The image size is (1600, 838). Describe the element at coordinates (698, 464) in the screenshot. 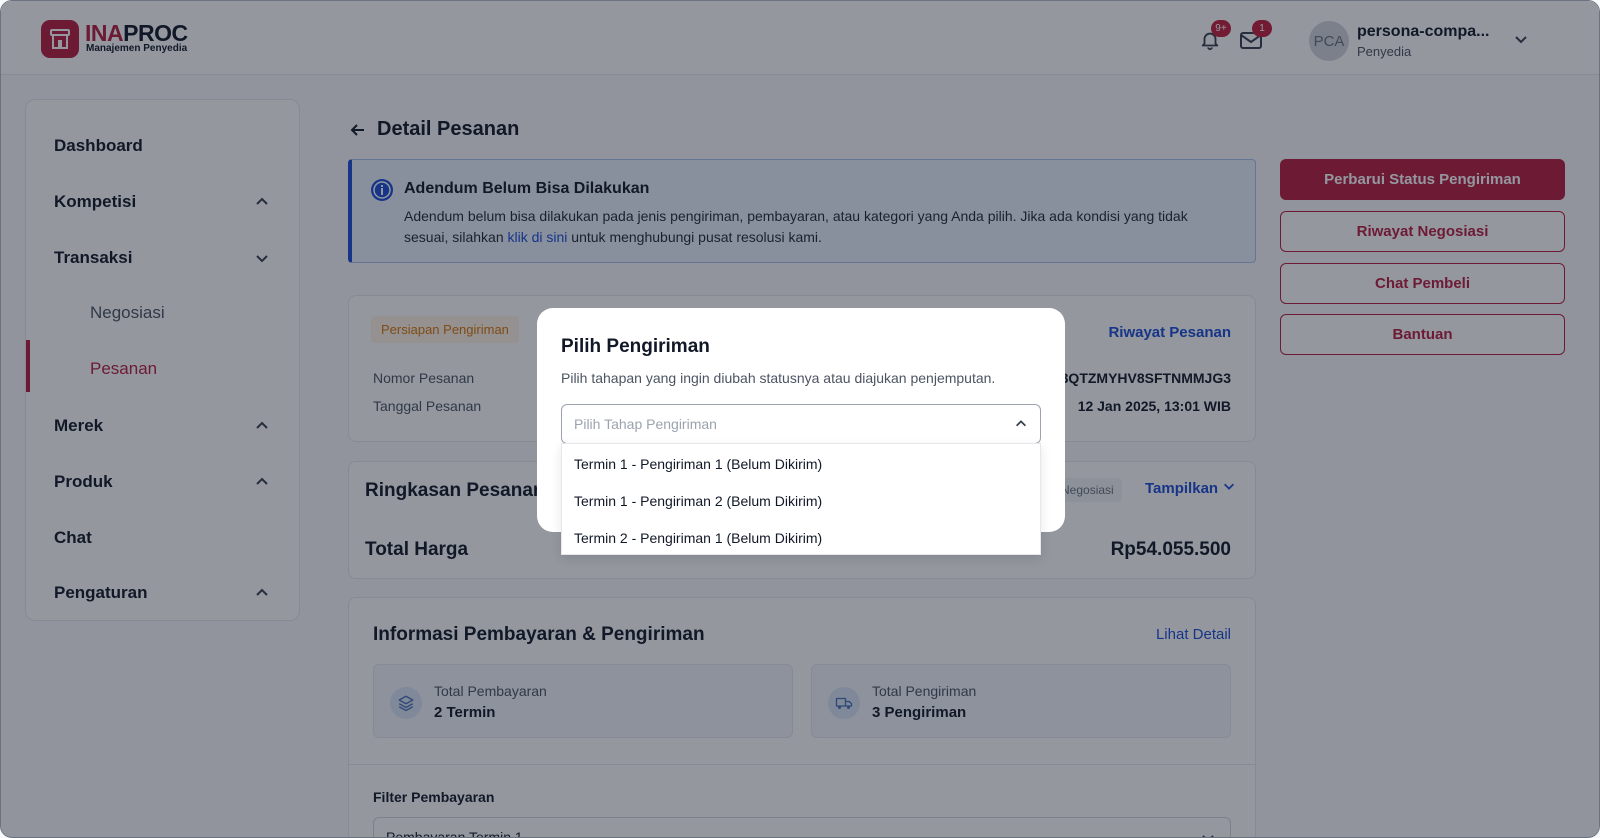

I see `shipping-option: Termin 1 - Pengiriman 1 (Belum Dikirim)` at that location.